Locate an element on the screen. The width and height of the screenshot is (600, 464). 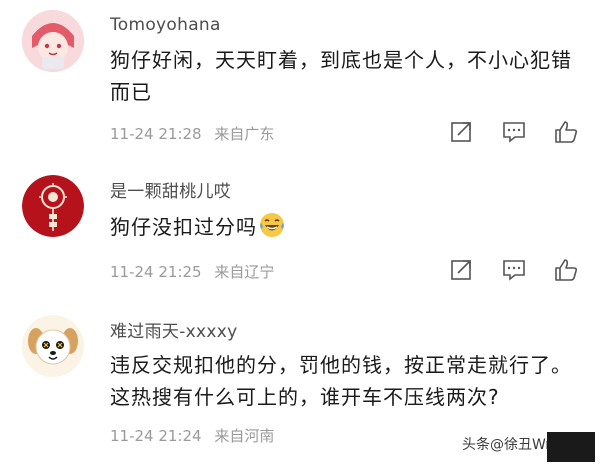
comment-meta: 11-24 21:24 来自河南 is located at coordinates (192, 435).